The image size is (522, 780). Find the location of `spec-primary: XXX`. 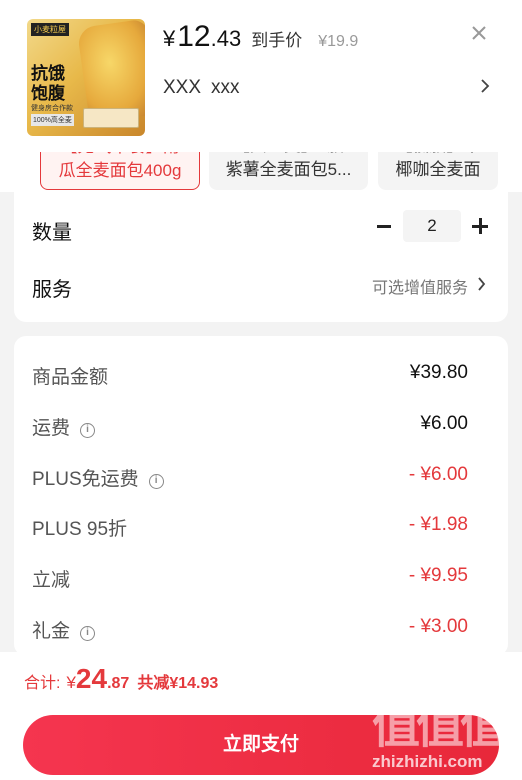

spec-primary: XXX is located at coordinates (182, 87).